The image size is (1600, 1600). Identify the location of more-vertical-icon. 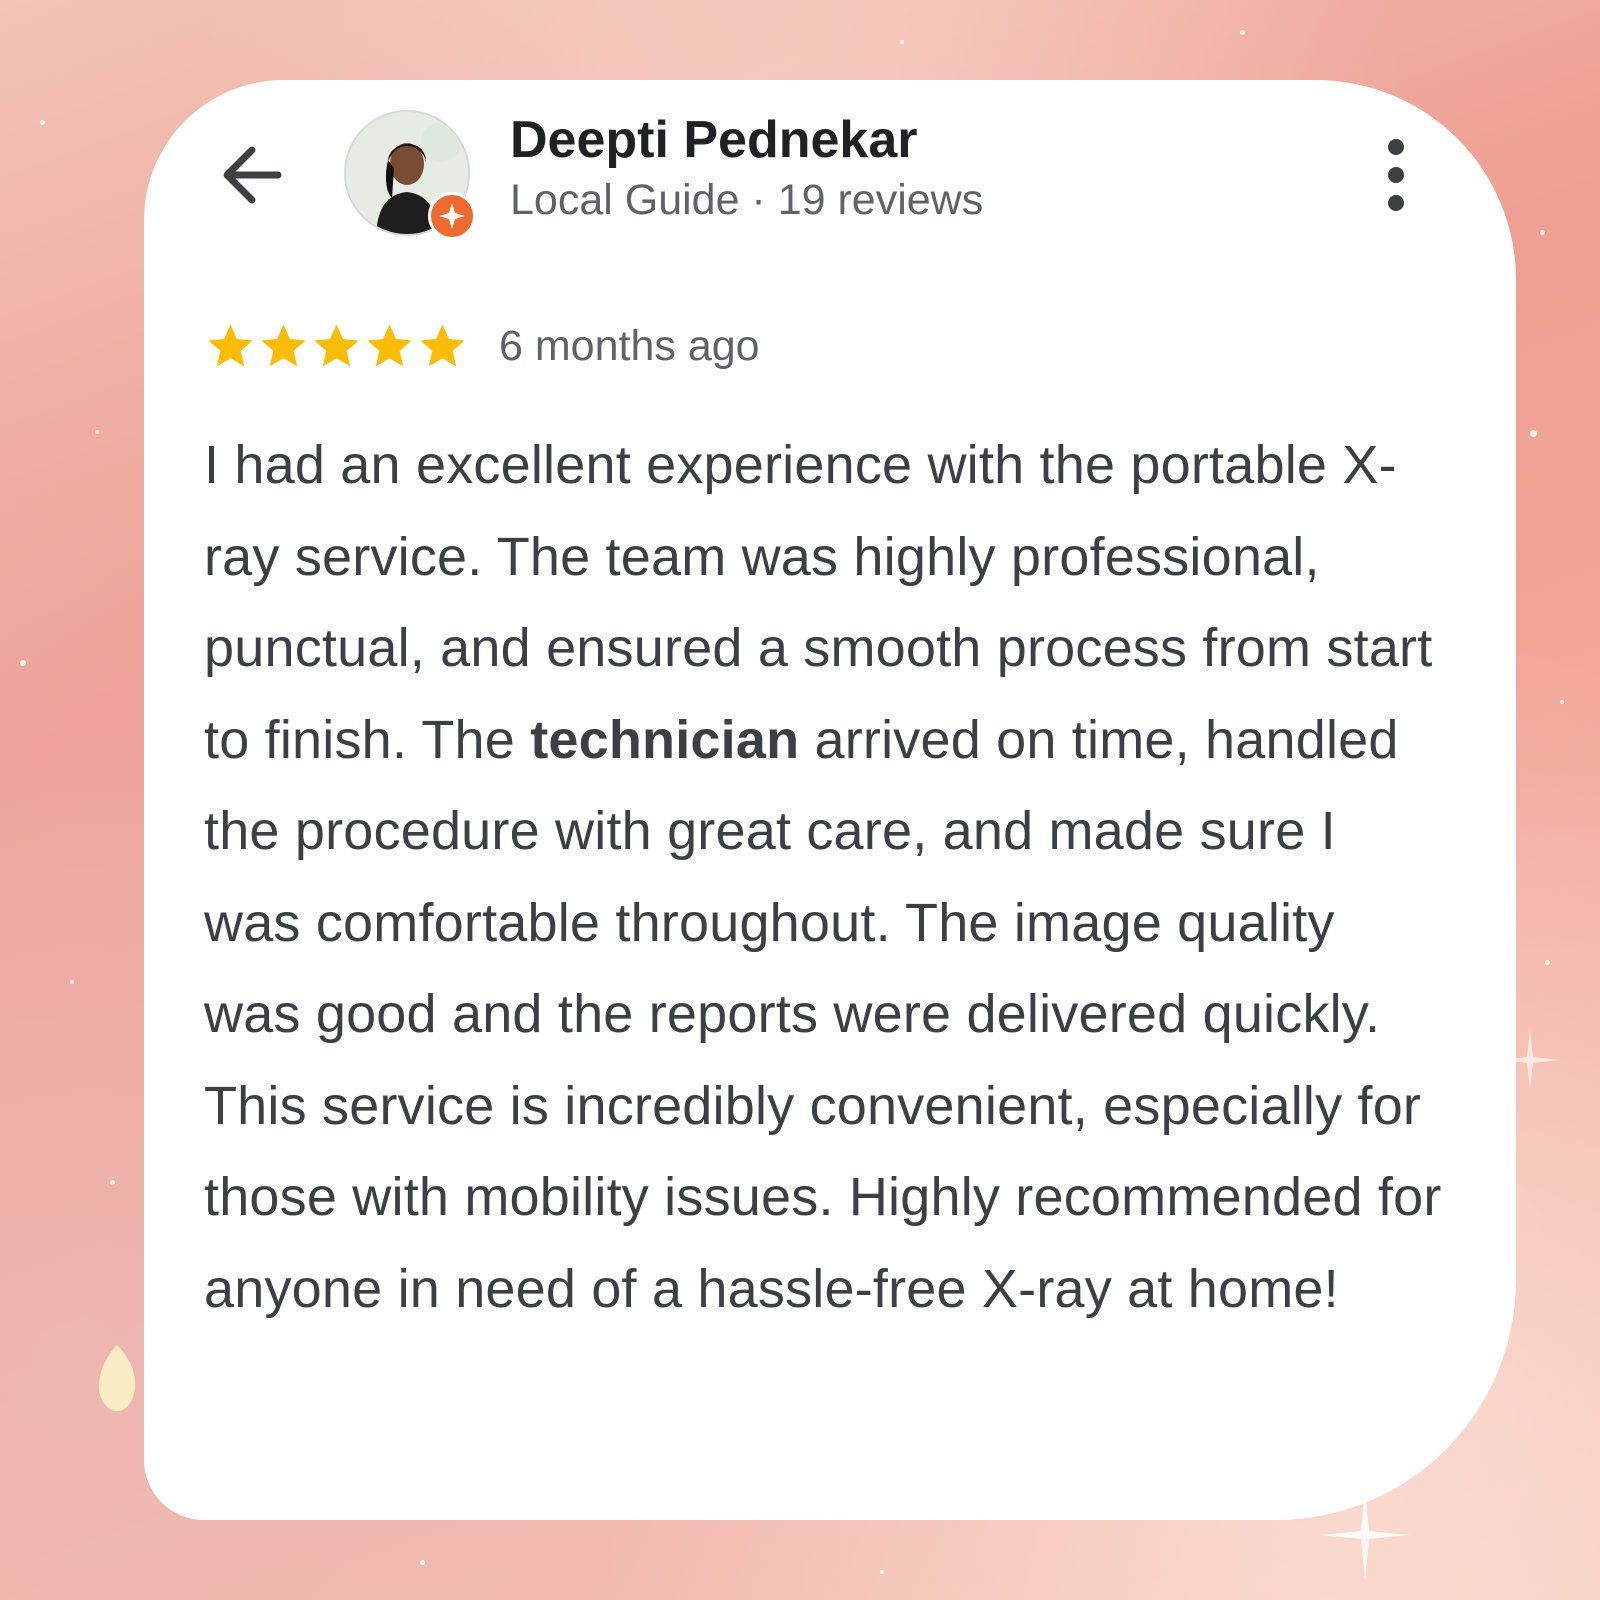
(1396, 175).